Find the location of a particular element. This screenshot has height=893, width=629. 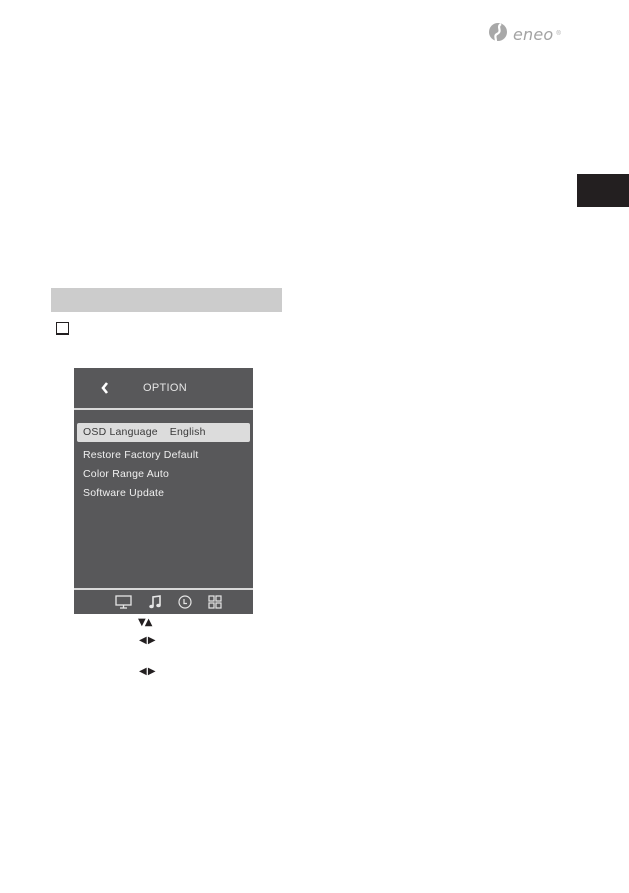

music-note-icon is located at coordinates (155, 602).